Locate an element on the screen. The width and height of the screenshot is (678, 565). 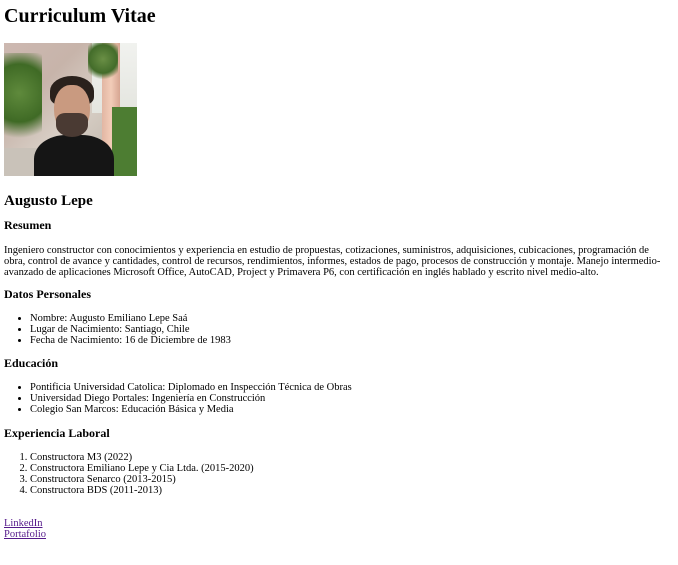
experiencia-heading: Experiencia Laboral is located at coordinates (57, 433).